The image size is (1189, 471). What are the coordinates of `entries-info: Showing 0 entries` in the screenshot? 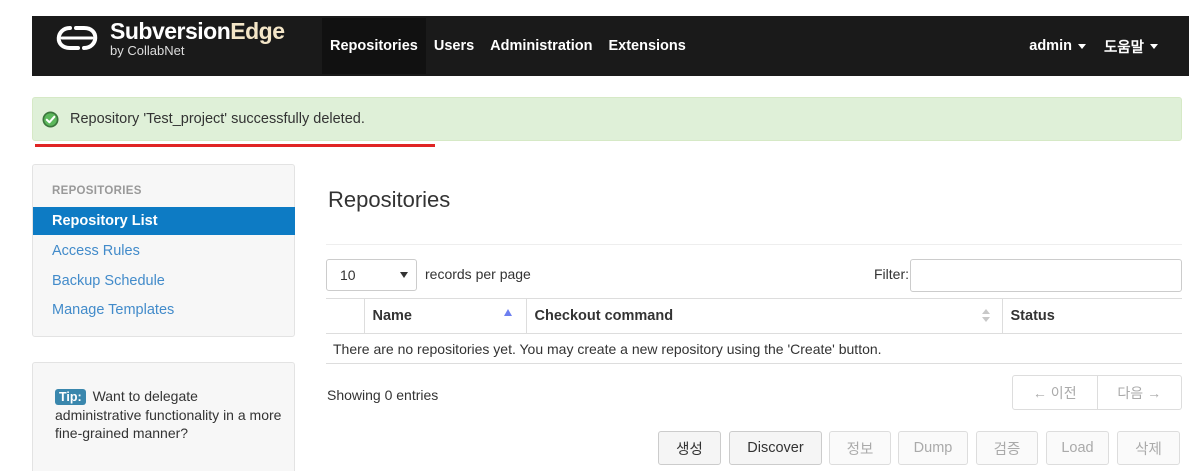 It's located at (383, 395).